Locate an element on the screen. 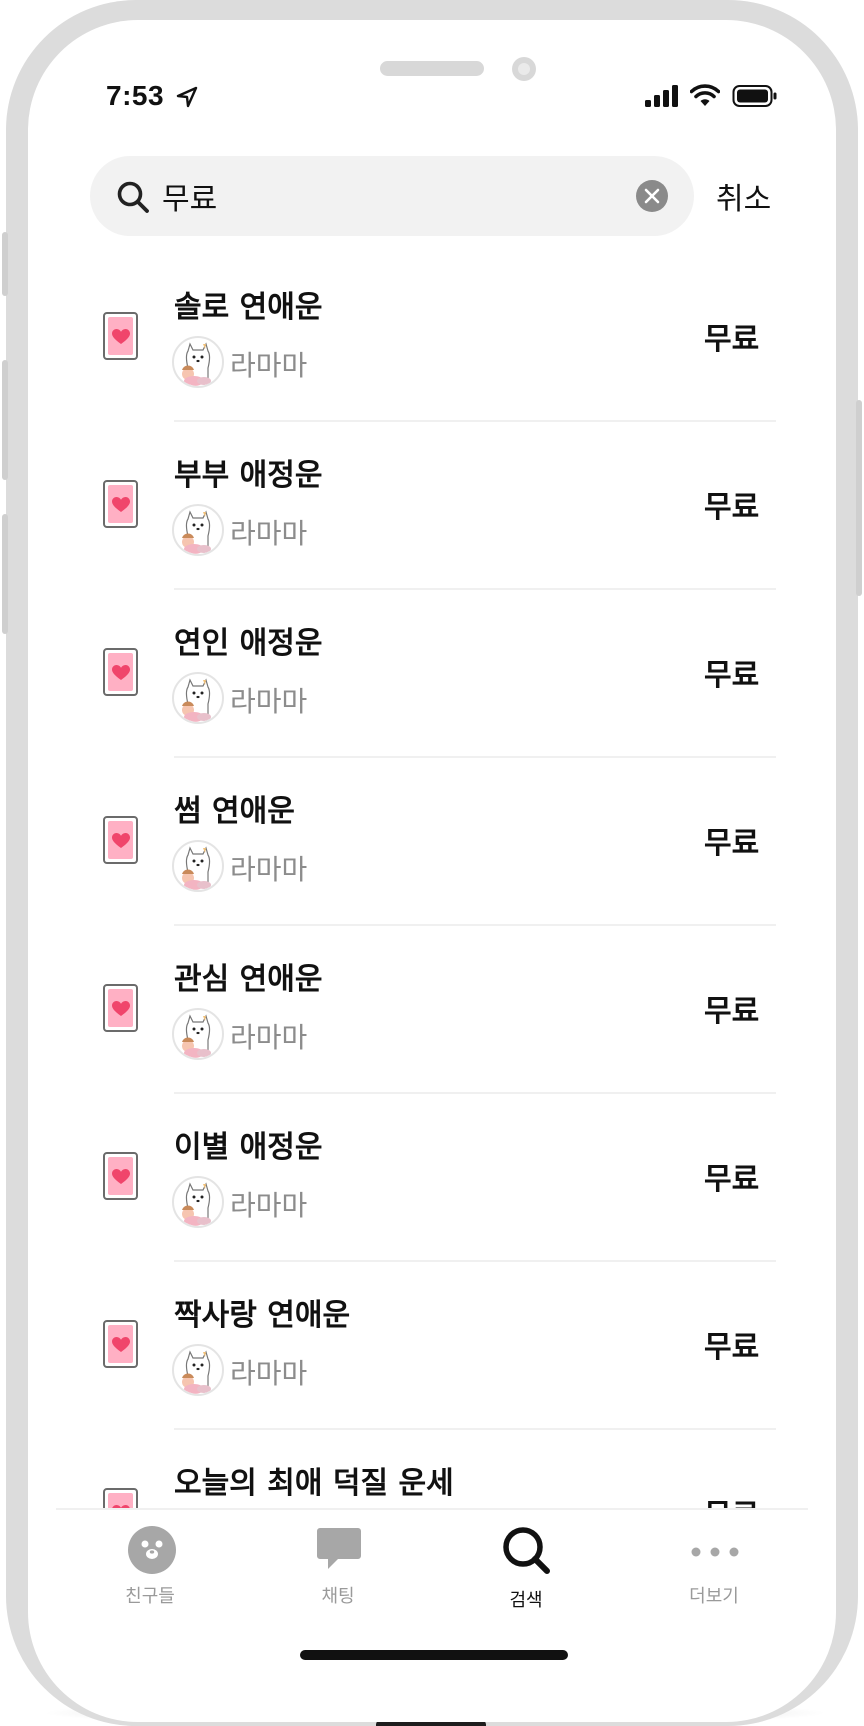 Image resolution: width=864 pixels, height=1726 pixels. tab-search: 검색 is located at coordinates (526, 1561).